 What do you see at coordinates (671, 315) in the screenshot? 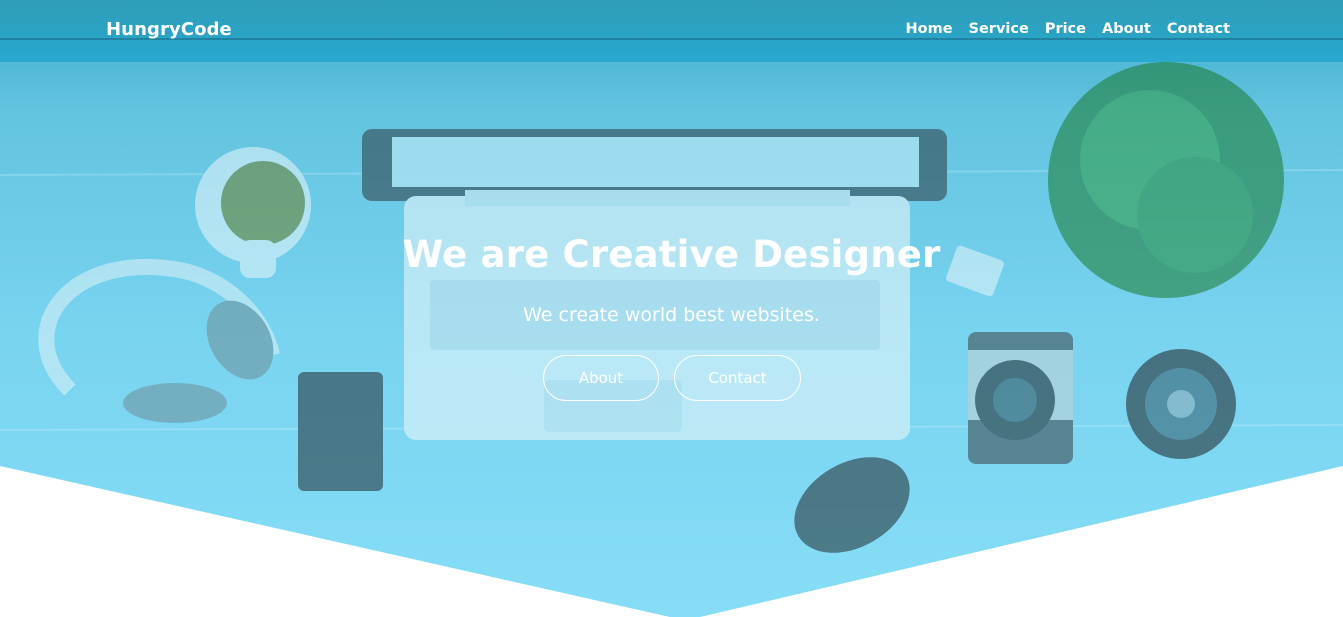
I see `hero-subtitle: We create world best websites.` at bounding box center [671, 315].